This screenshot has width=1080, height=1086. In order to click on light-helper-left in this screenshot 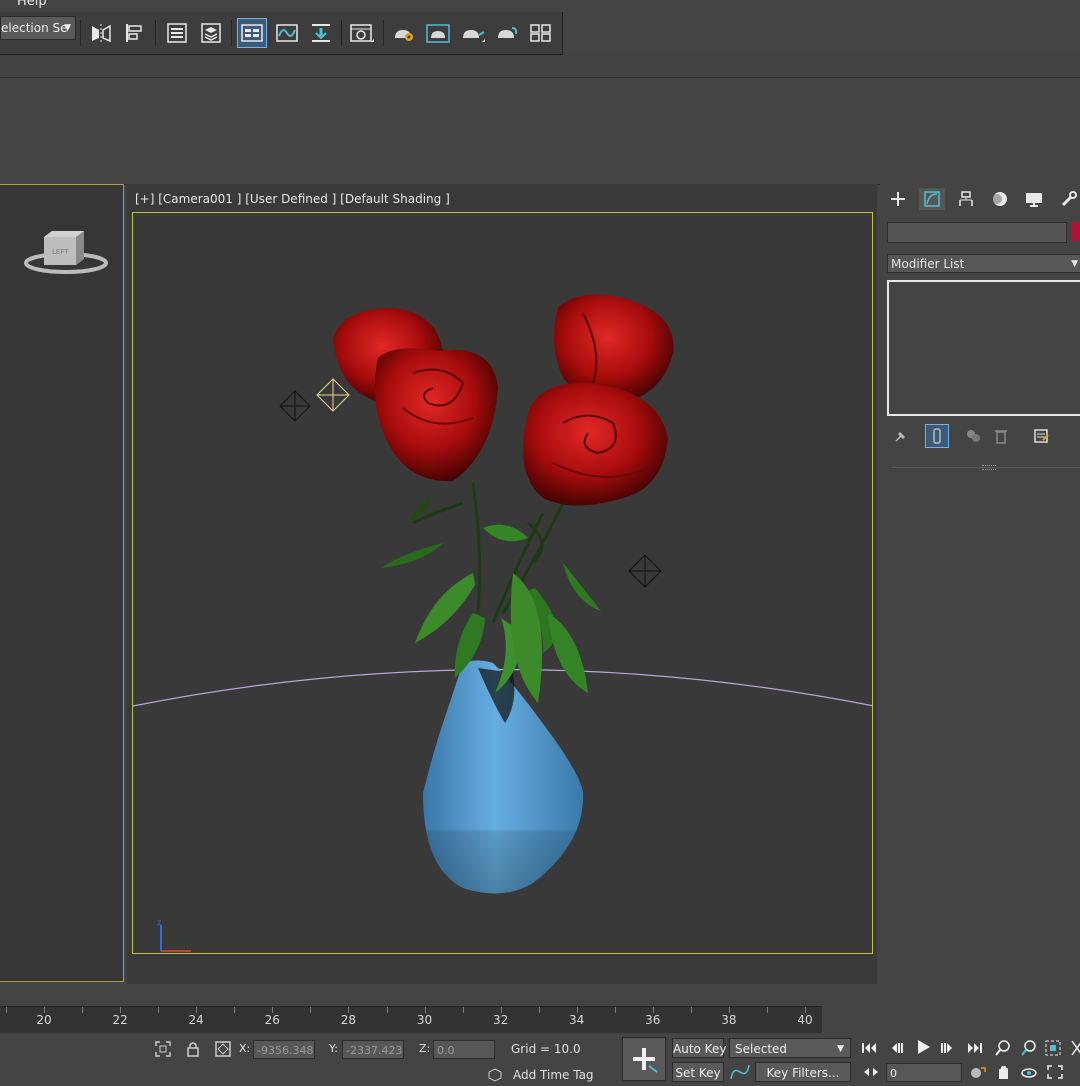, I will do `click(295, 406)`.